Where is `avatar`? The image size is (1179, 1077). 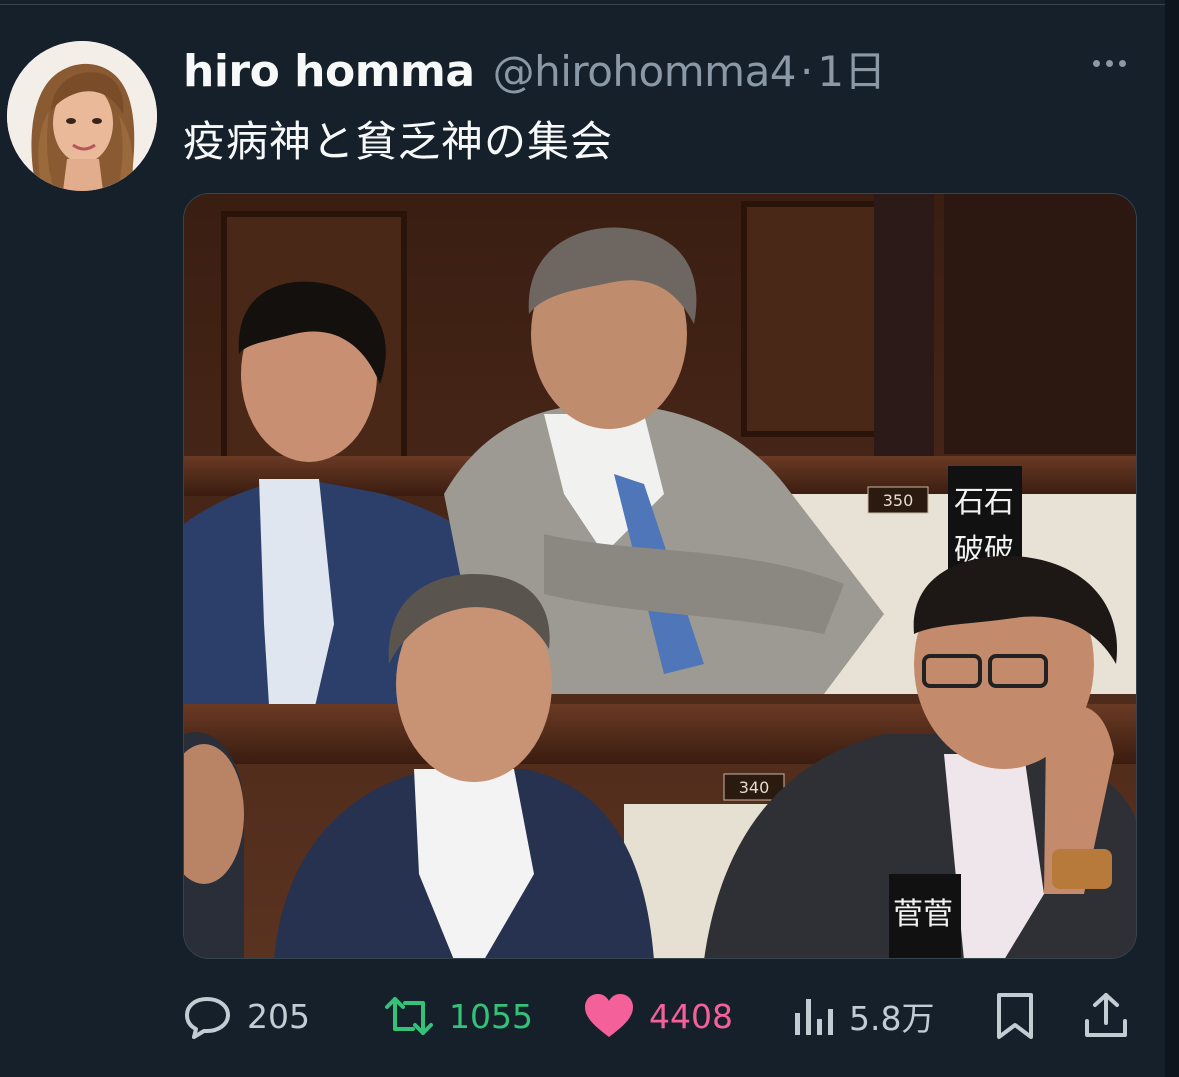
avatar is located at coordinates (82, 116).